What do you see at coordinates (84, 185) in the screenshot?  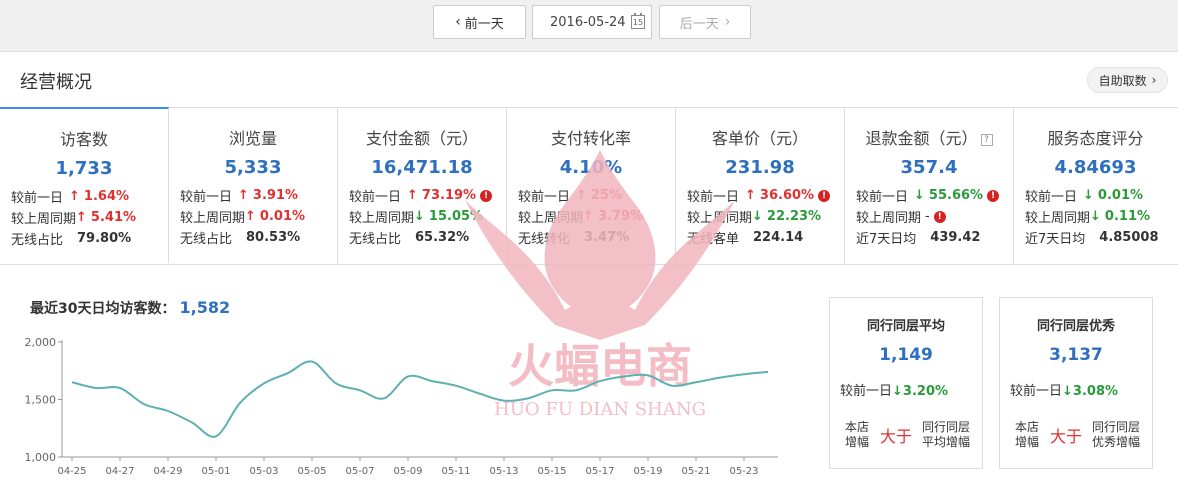 I see `metric-card: 访客数 1,733 较前一日 ↑ 1.64% 较上周同期 ↑ 5.41% 无线占比 79.80%` at bounding box center [84, 185].